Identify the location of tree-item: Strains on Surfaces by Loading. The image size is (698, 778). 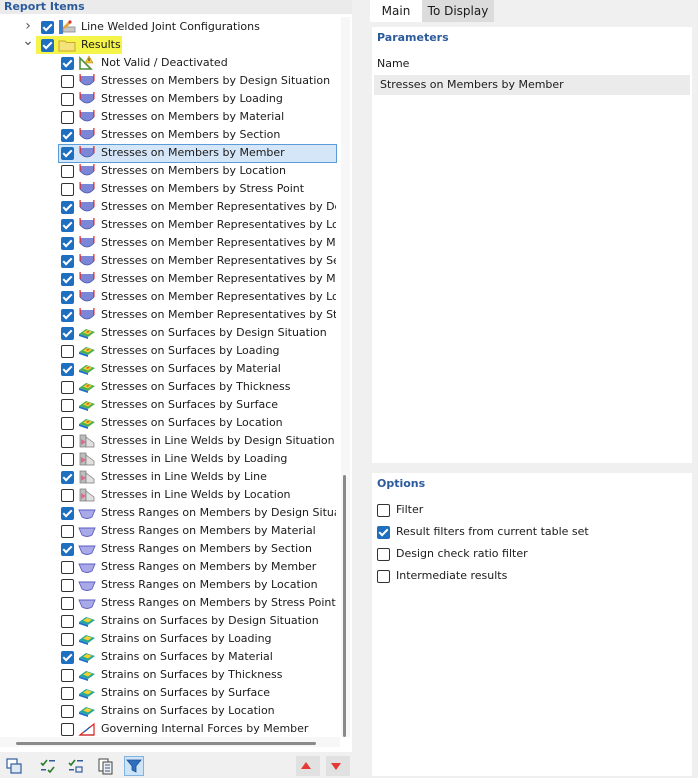
(170, 639).